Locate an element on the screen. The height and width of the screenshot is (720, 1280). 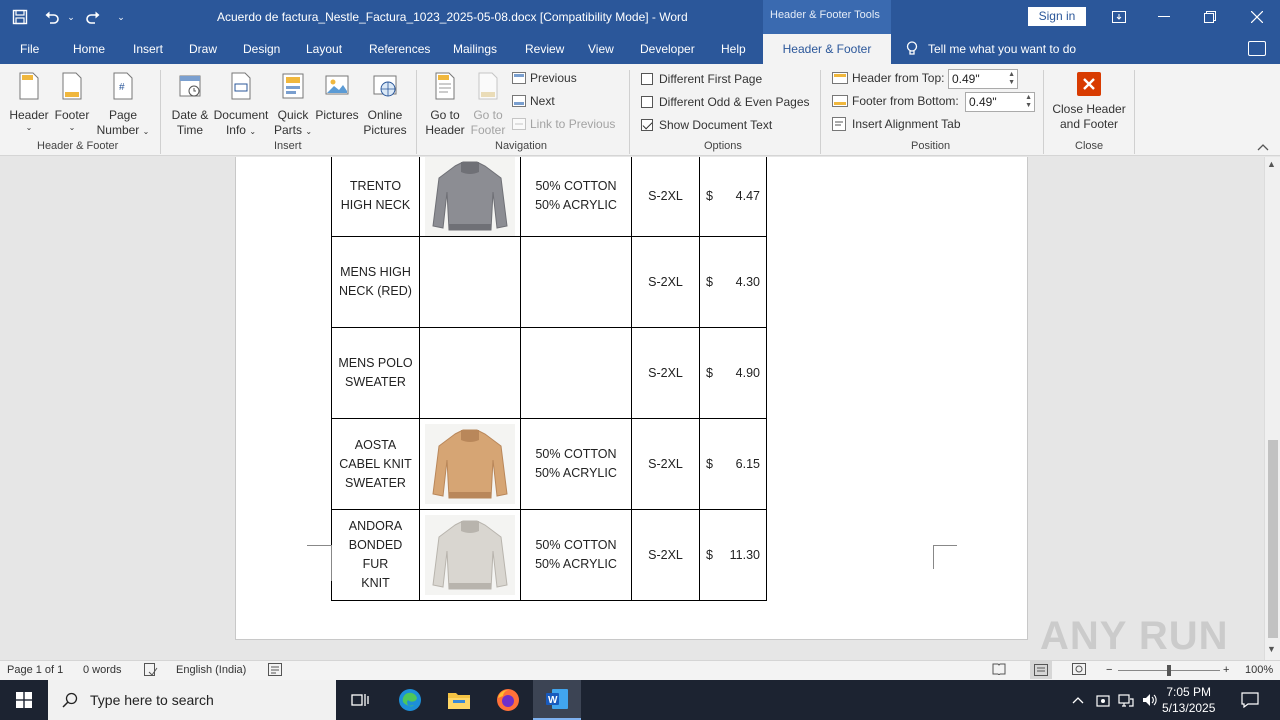
previous-button: Previous is located at coordinates (544, 78).